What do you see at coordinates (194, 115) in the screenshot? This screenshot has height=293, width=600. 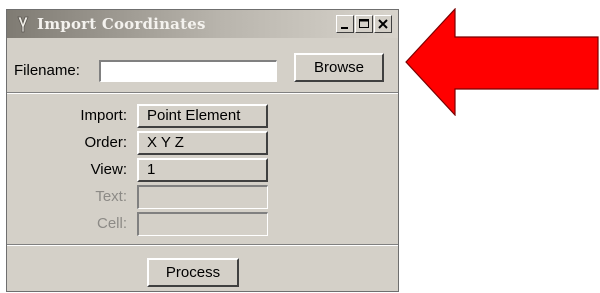 I see `import-option-value: Point Element` at bounding box center [194, 115].